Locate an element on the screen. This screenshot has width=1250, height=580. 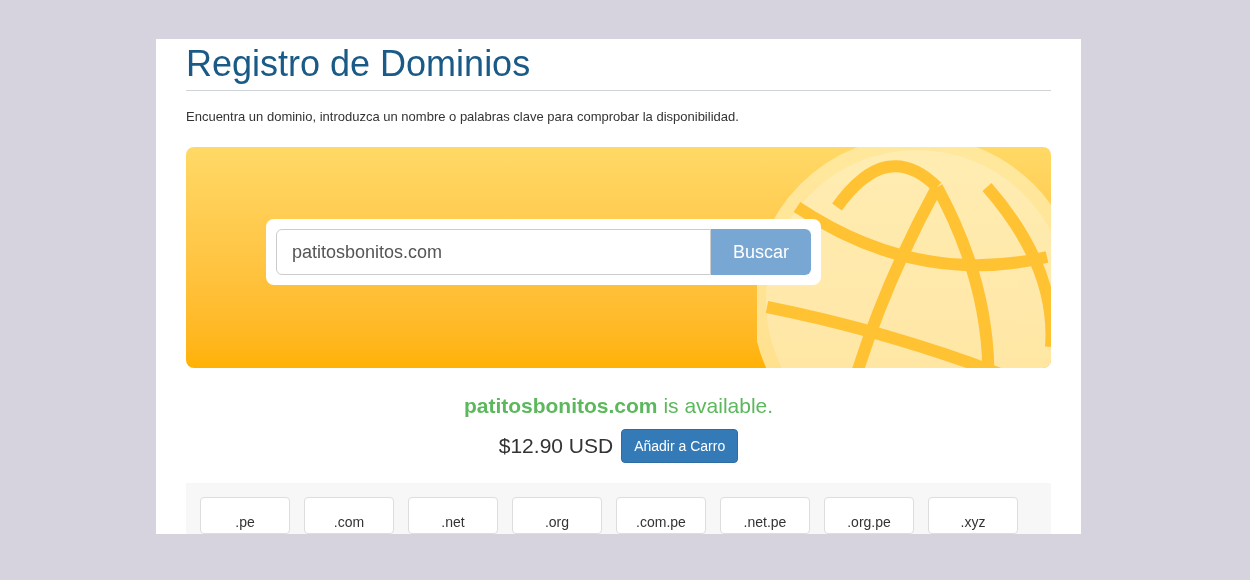
description: Encuentra un dominio, introduzca un nombre o palabras clave para comprobar la disponibilidad. is located at coordinates (463, 117).